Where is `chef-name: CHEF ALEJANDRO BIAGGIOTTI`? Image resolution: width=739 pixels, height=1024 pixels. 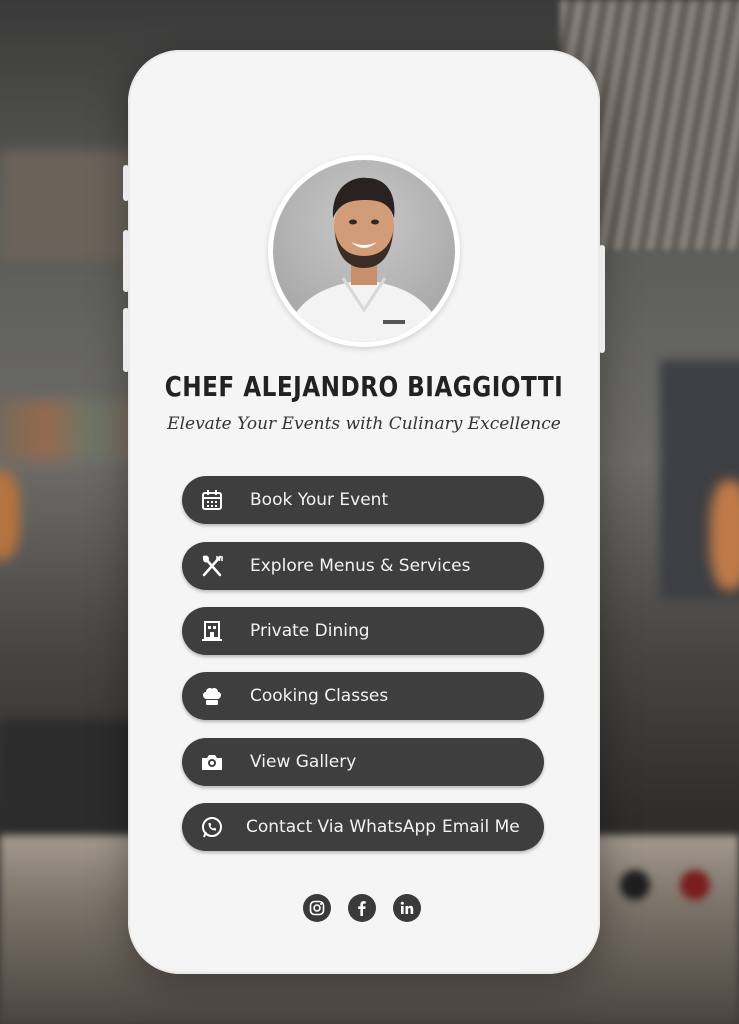
chef-name: CHEF ALEJANDRO BIAGGIOTTI is located at coordinates (364, 386).